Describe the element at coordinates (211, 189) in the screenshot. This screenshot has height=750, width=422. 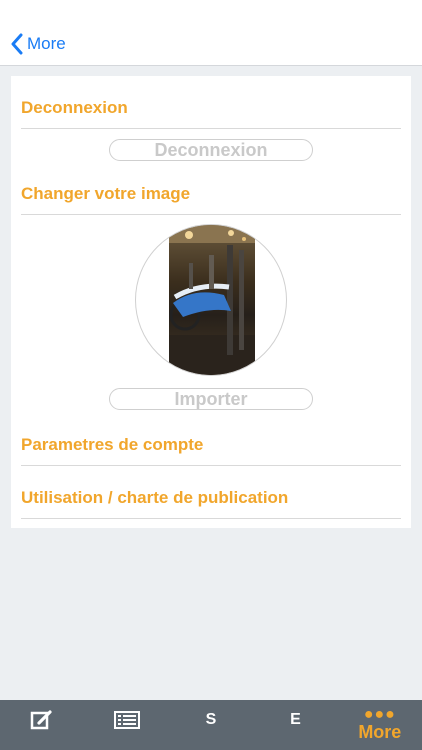
I see `section-change-image: Changer votre image` at that location.